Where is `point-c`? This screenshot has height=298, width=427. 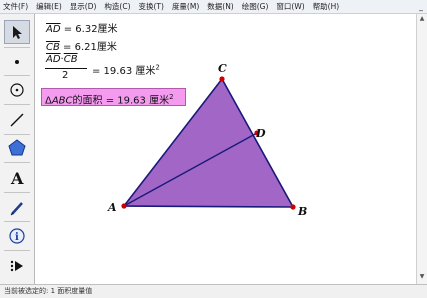 point-c is located at coordinates (222, 79).